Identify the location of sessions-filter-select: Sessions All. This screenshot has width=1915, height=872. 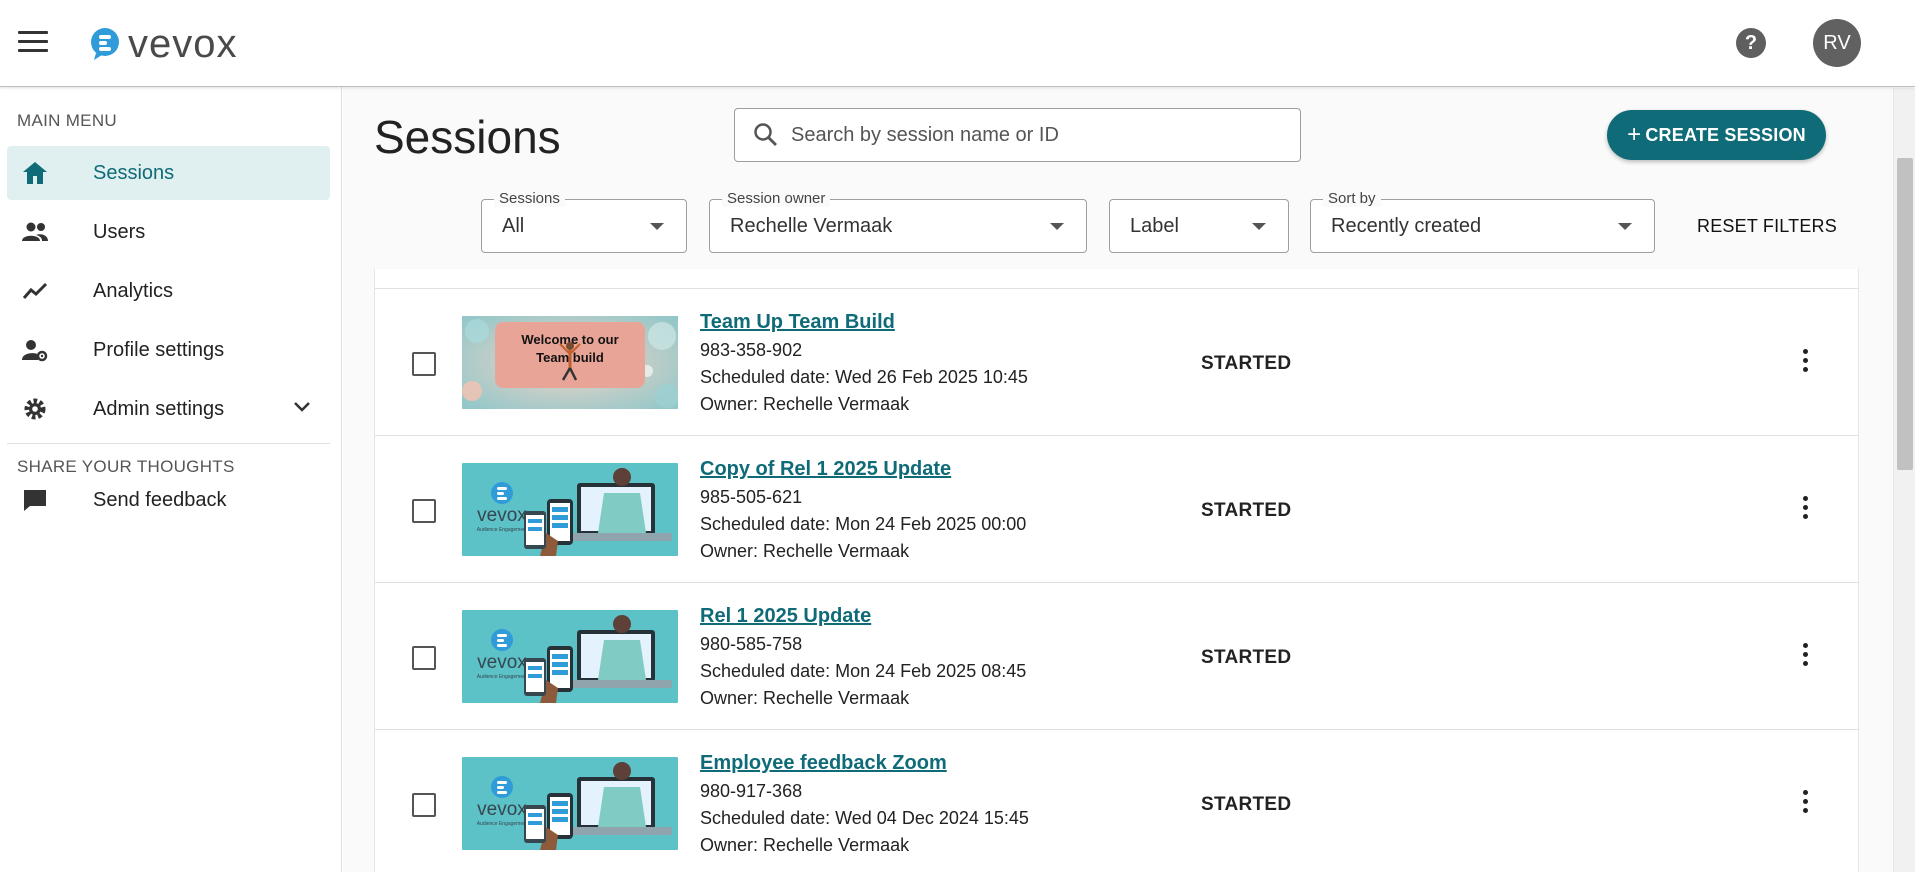
(584, 221).